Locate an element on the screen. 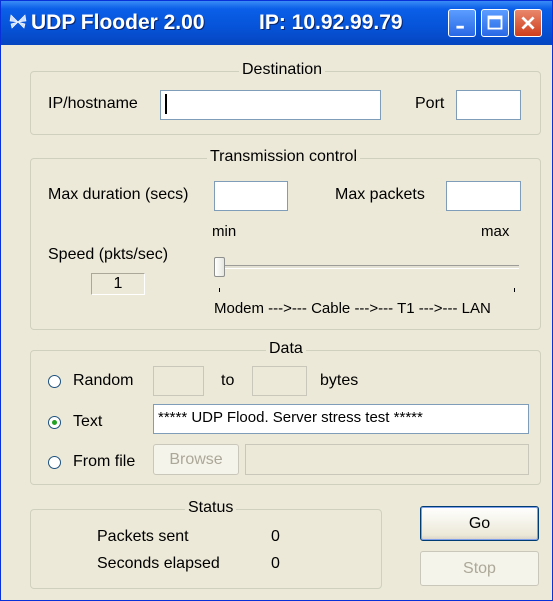 The image size is (553, 601). slider-max-label: max is located at coordinates (495, 231).